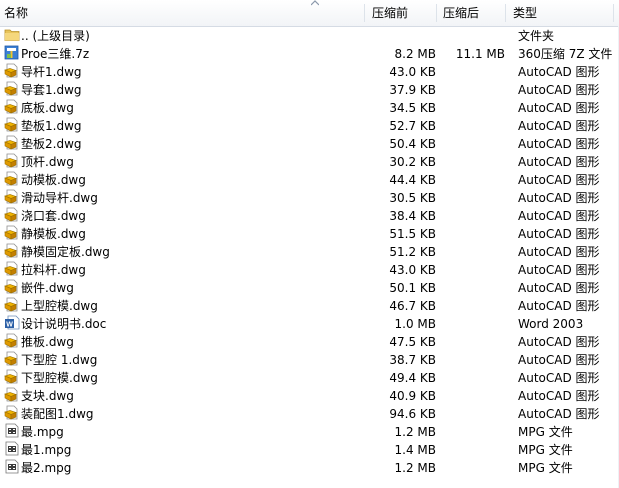  What do you see at coordinates (309, 72) in the screenshot?
I see `file-row: 导杆1.dwg 43.0 KB AutoCAD 图形` at bounding box center [309, 72].